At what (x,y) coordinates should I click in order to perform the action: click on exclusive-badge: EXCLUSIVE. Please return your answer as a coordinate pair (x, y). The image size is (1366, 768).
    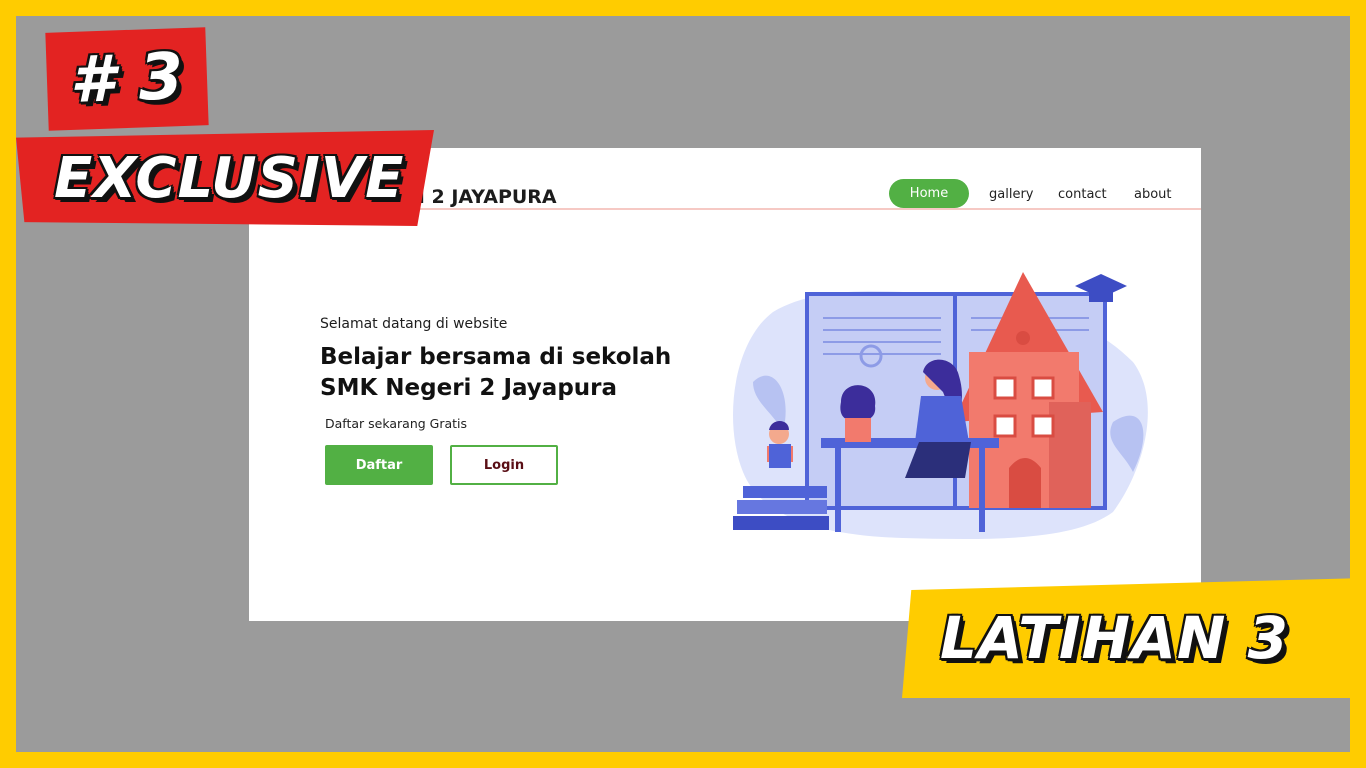
    Looking at the image, I should click on (225, 178).